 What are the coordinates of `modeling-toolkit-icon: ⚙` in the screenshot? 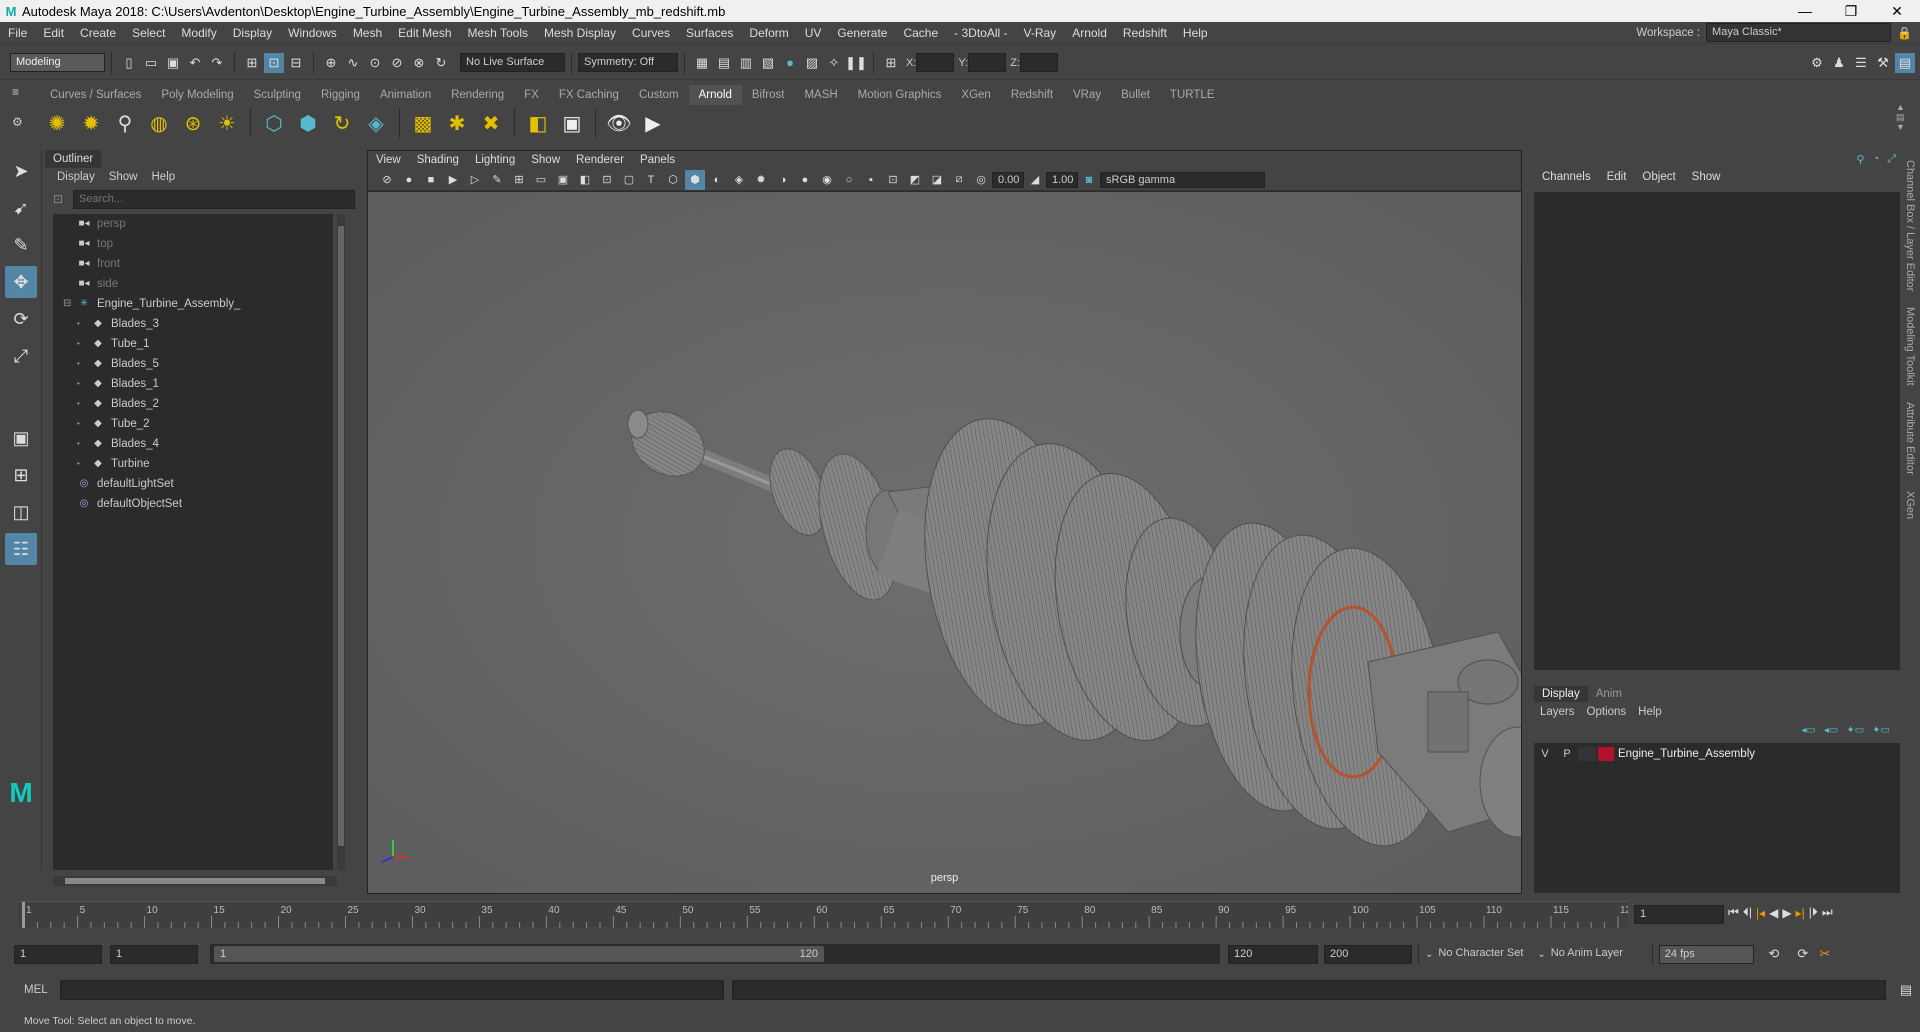 It's located at (1817, 63).